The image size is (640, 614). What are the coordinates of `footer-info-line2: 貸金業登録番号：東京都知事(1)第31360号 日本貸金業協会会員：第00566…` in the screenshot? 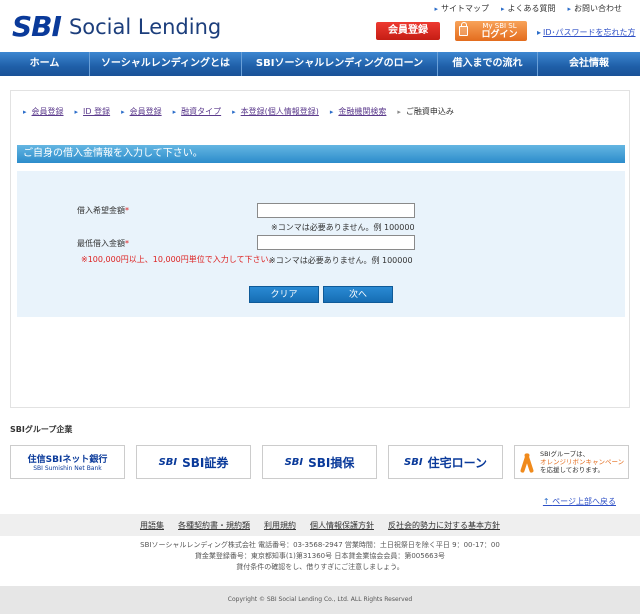 It's located at (320, 556).